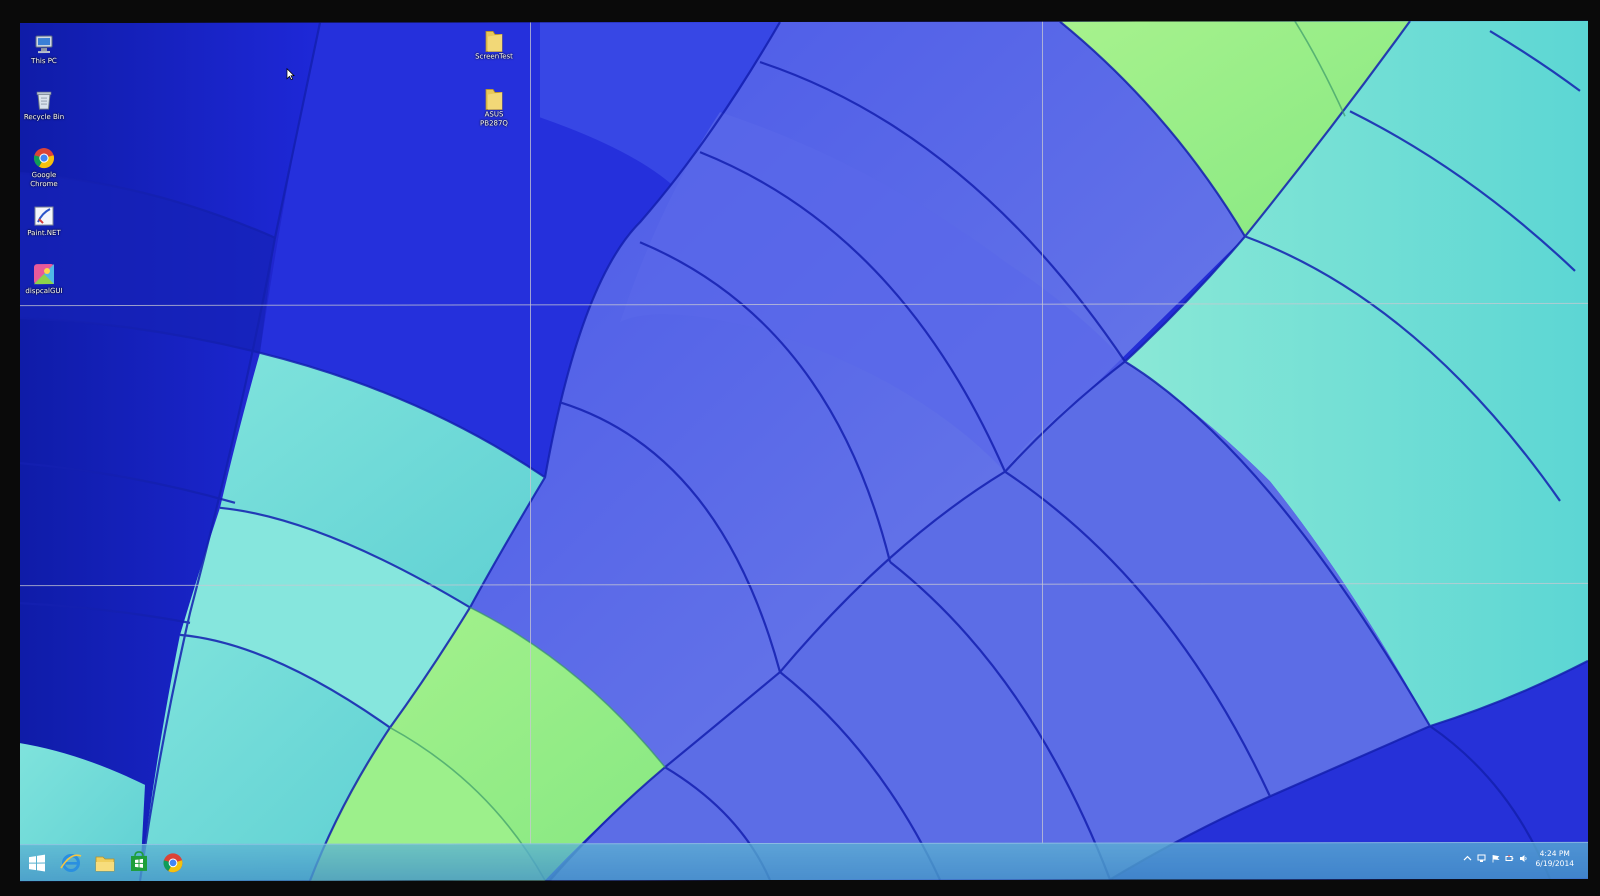 The width and height of the screenshot is (1600, 896). Describe the element at coordinates (1523, 858) in the screenshot. I see `volume-icon` at that location.